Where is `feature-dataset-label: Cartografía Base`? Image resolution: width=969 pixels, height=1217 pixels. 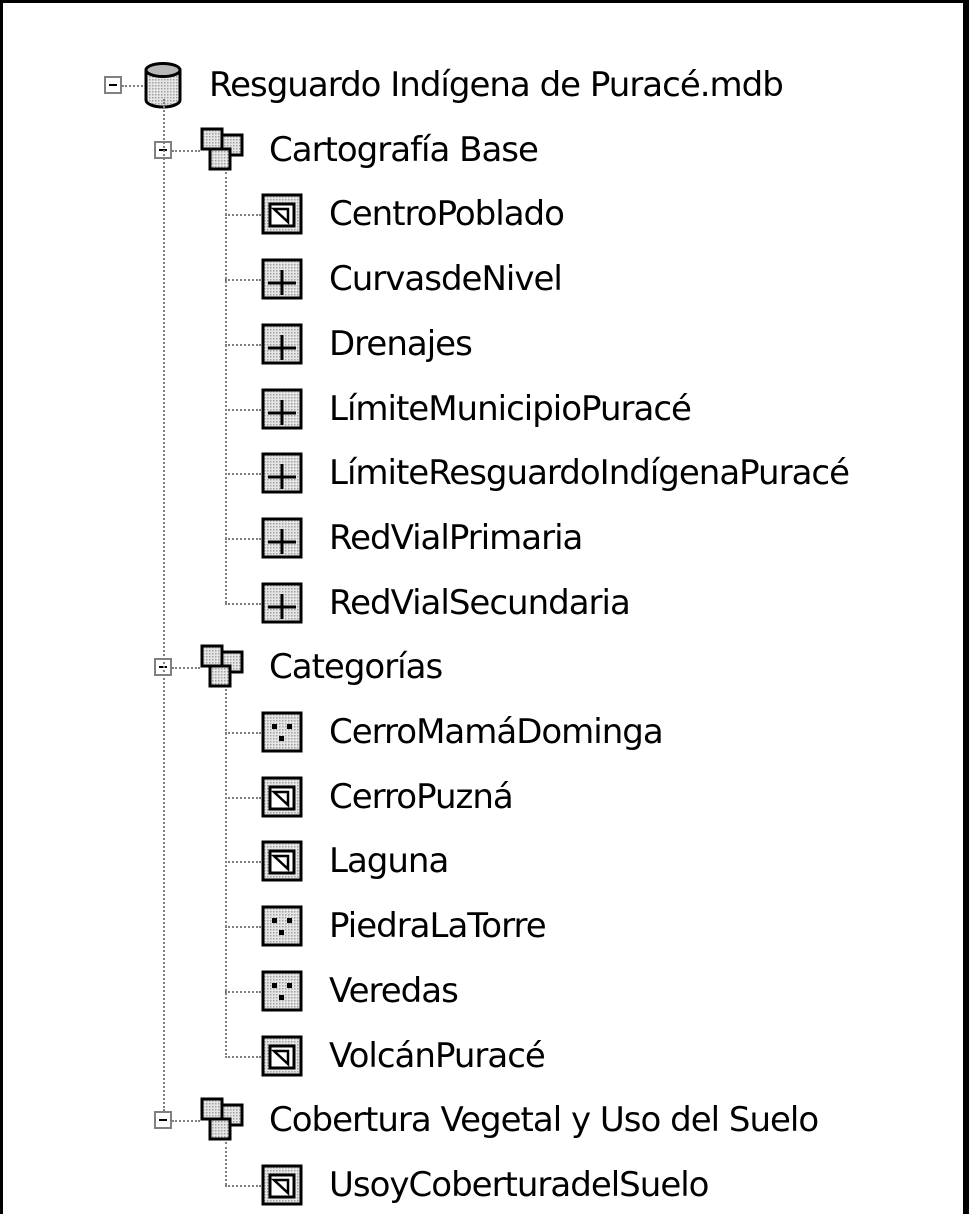 feature-dataset-label: Cartografía Base is located at coordinates (404, 150).